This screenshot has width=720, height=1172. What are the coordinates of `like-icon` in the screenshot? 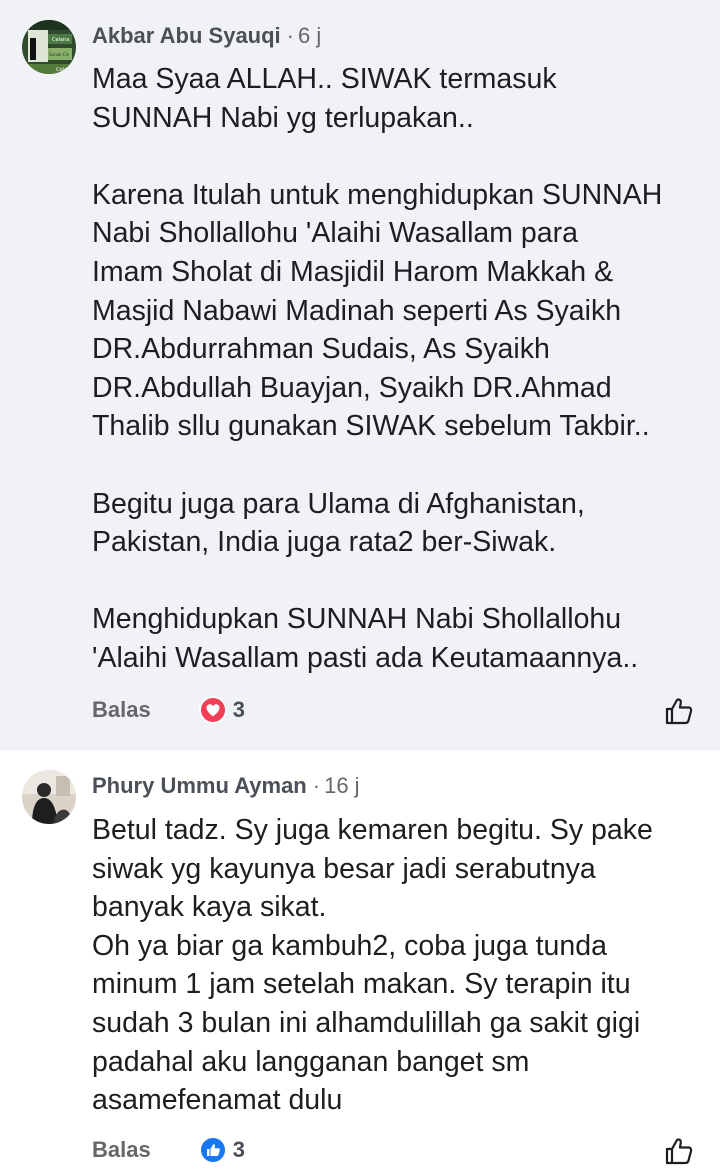 It's located at (212, 1150).